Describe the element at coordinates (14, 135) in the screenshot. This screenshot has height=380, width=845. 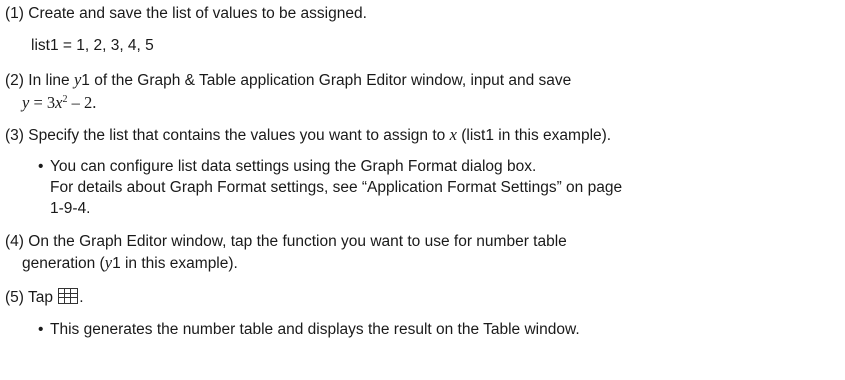
I see `step-number: (3)` at that location.